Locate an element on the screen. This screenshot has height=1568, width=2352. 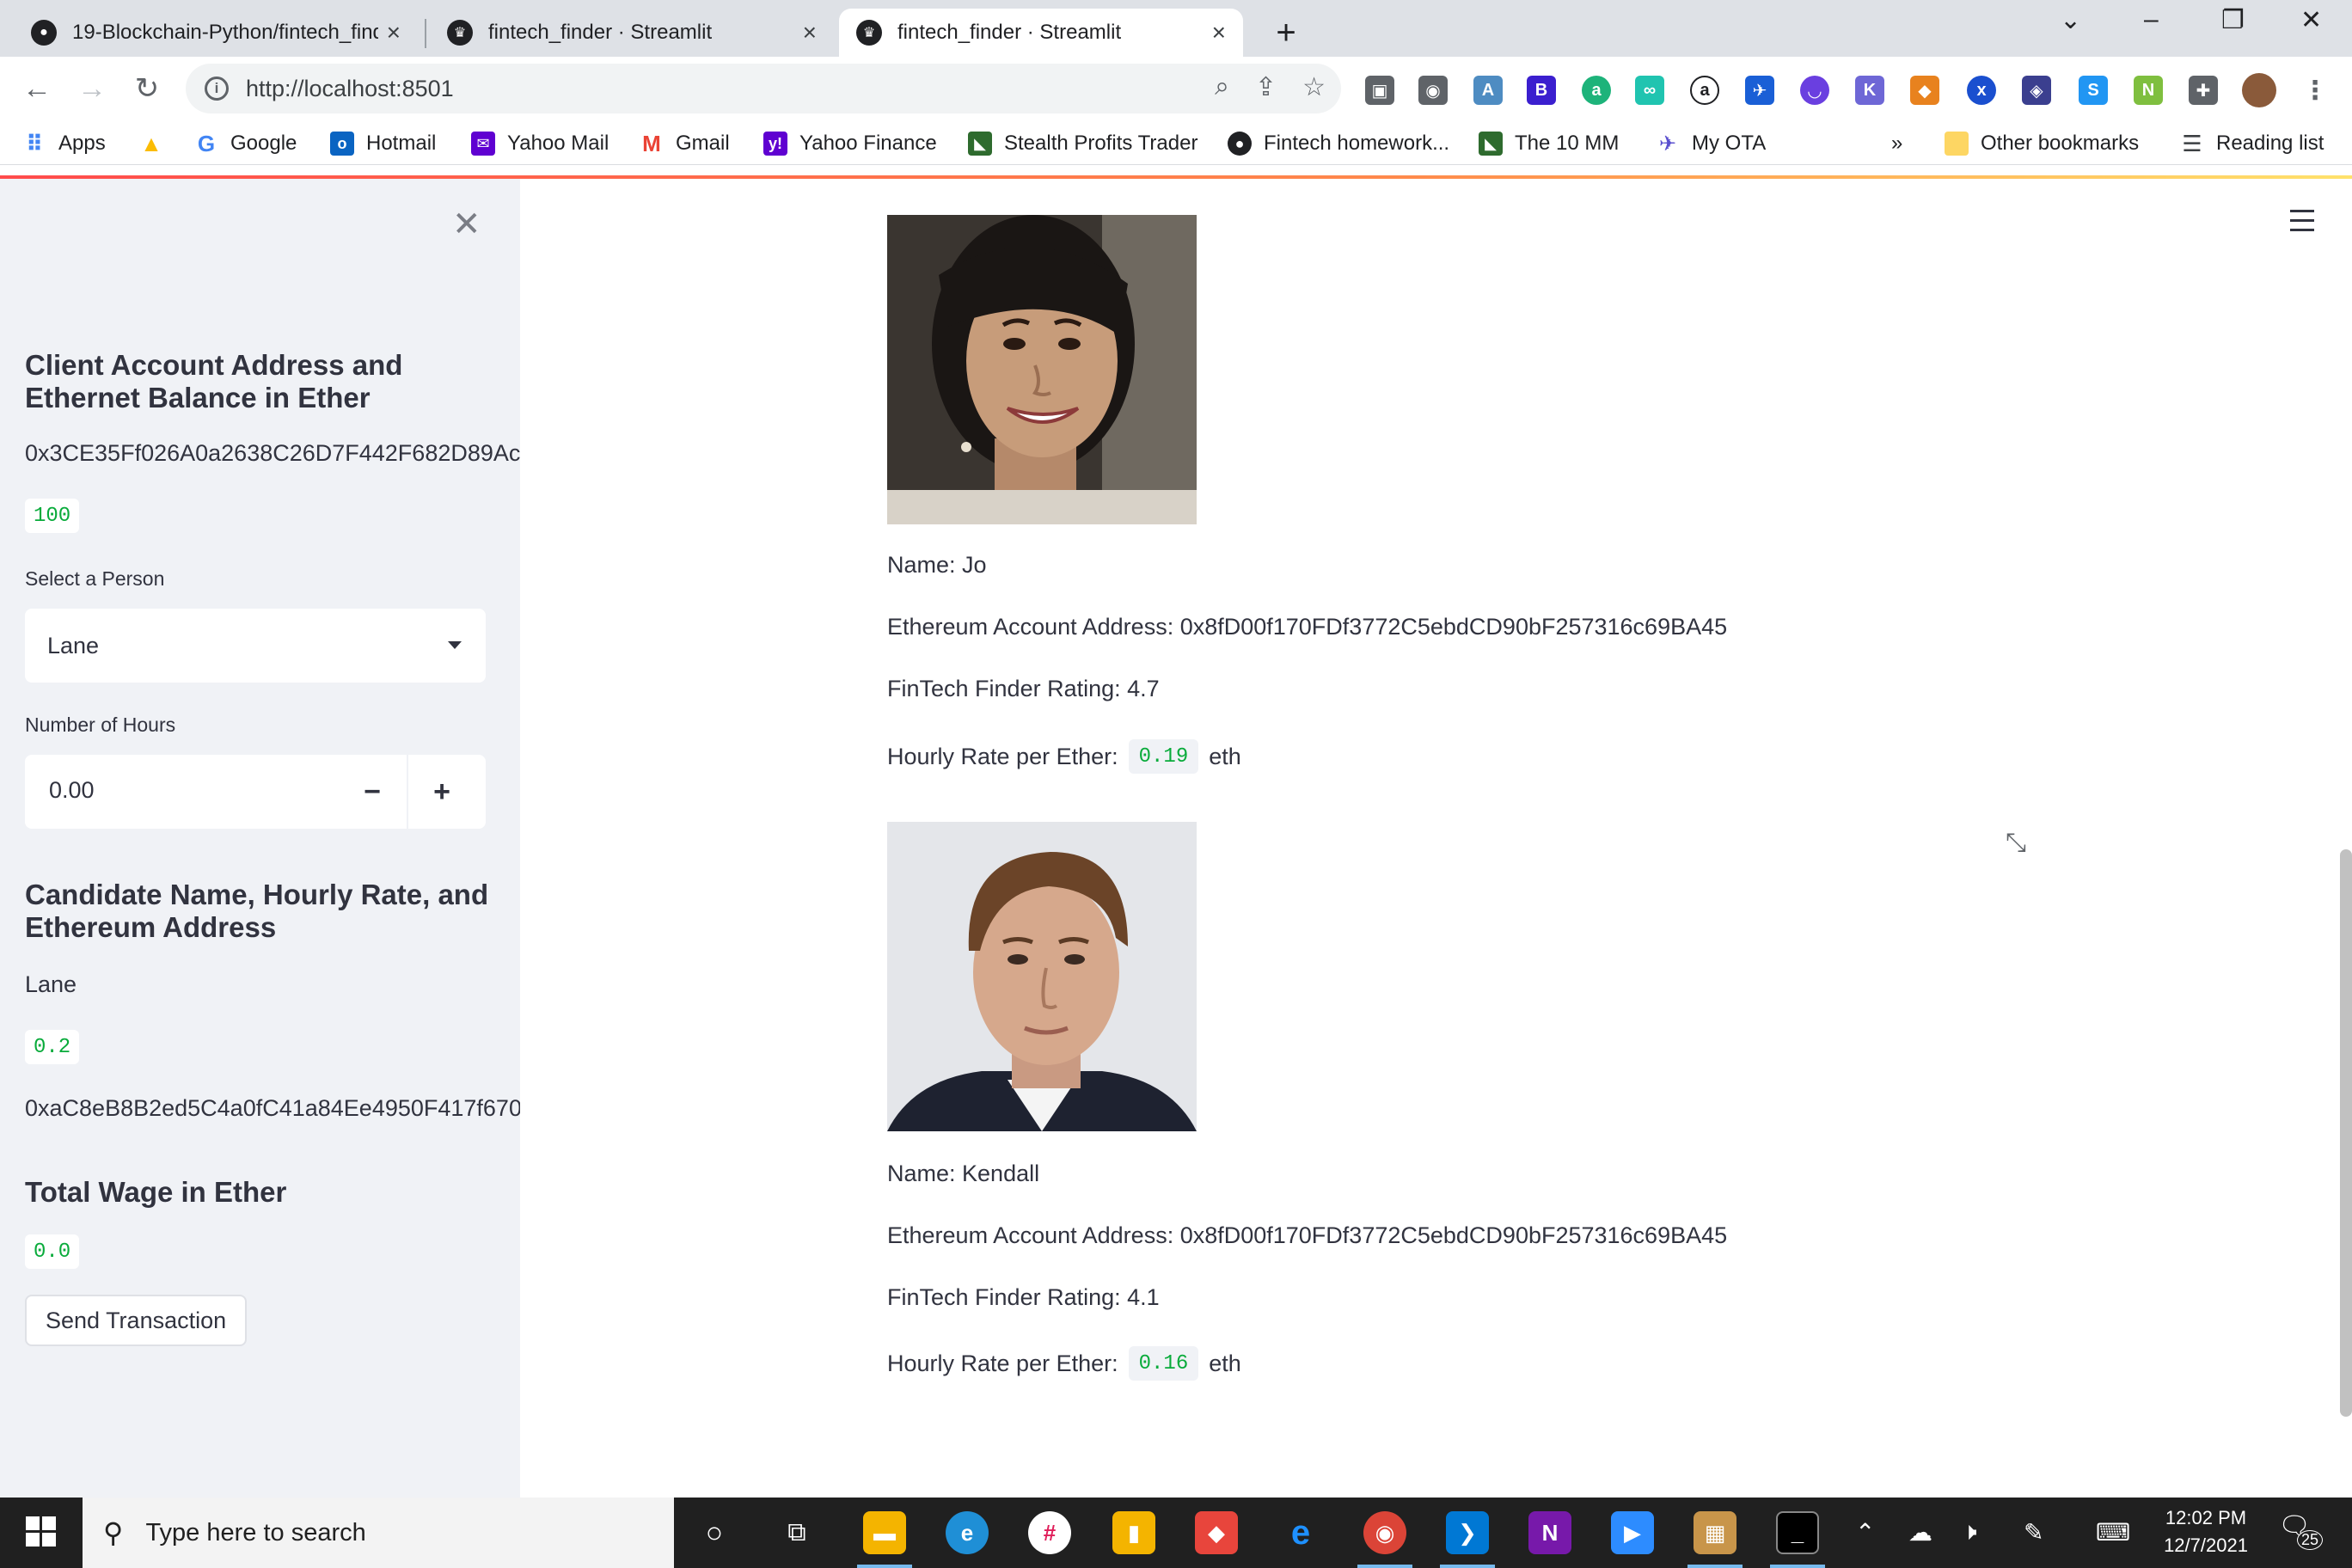
zoom-app-icon: ▶ is located at coordinates (1632, 1532).